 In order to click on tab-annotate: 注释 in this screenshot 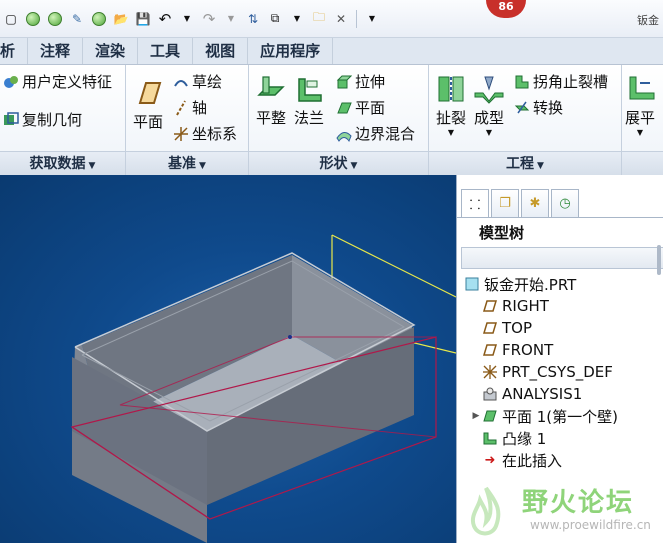, I will do `click(56, 51)`.